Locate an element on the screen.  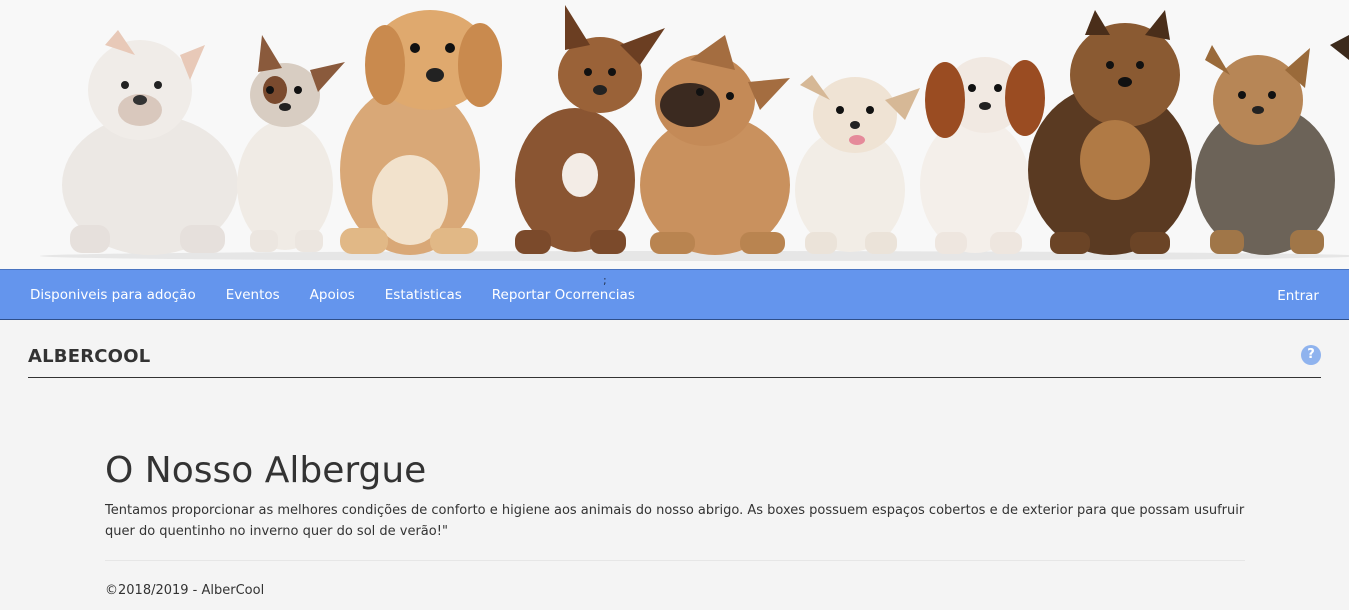
stray-character: ; is located at coordinates (605, 280).